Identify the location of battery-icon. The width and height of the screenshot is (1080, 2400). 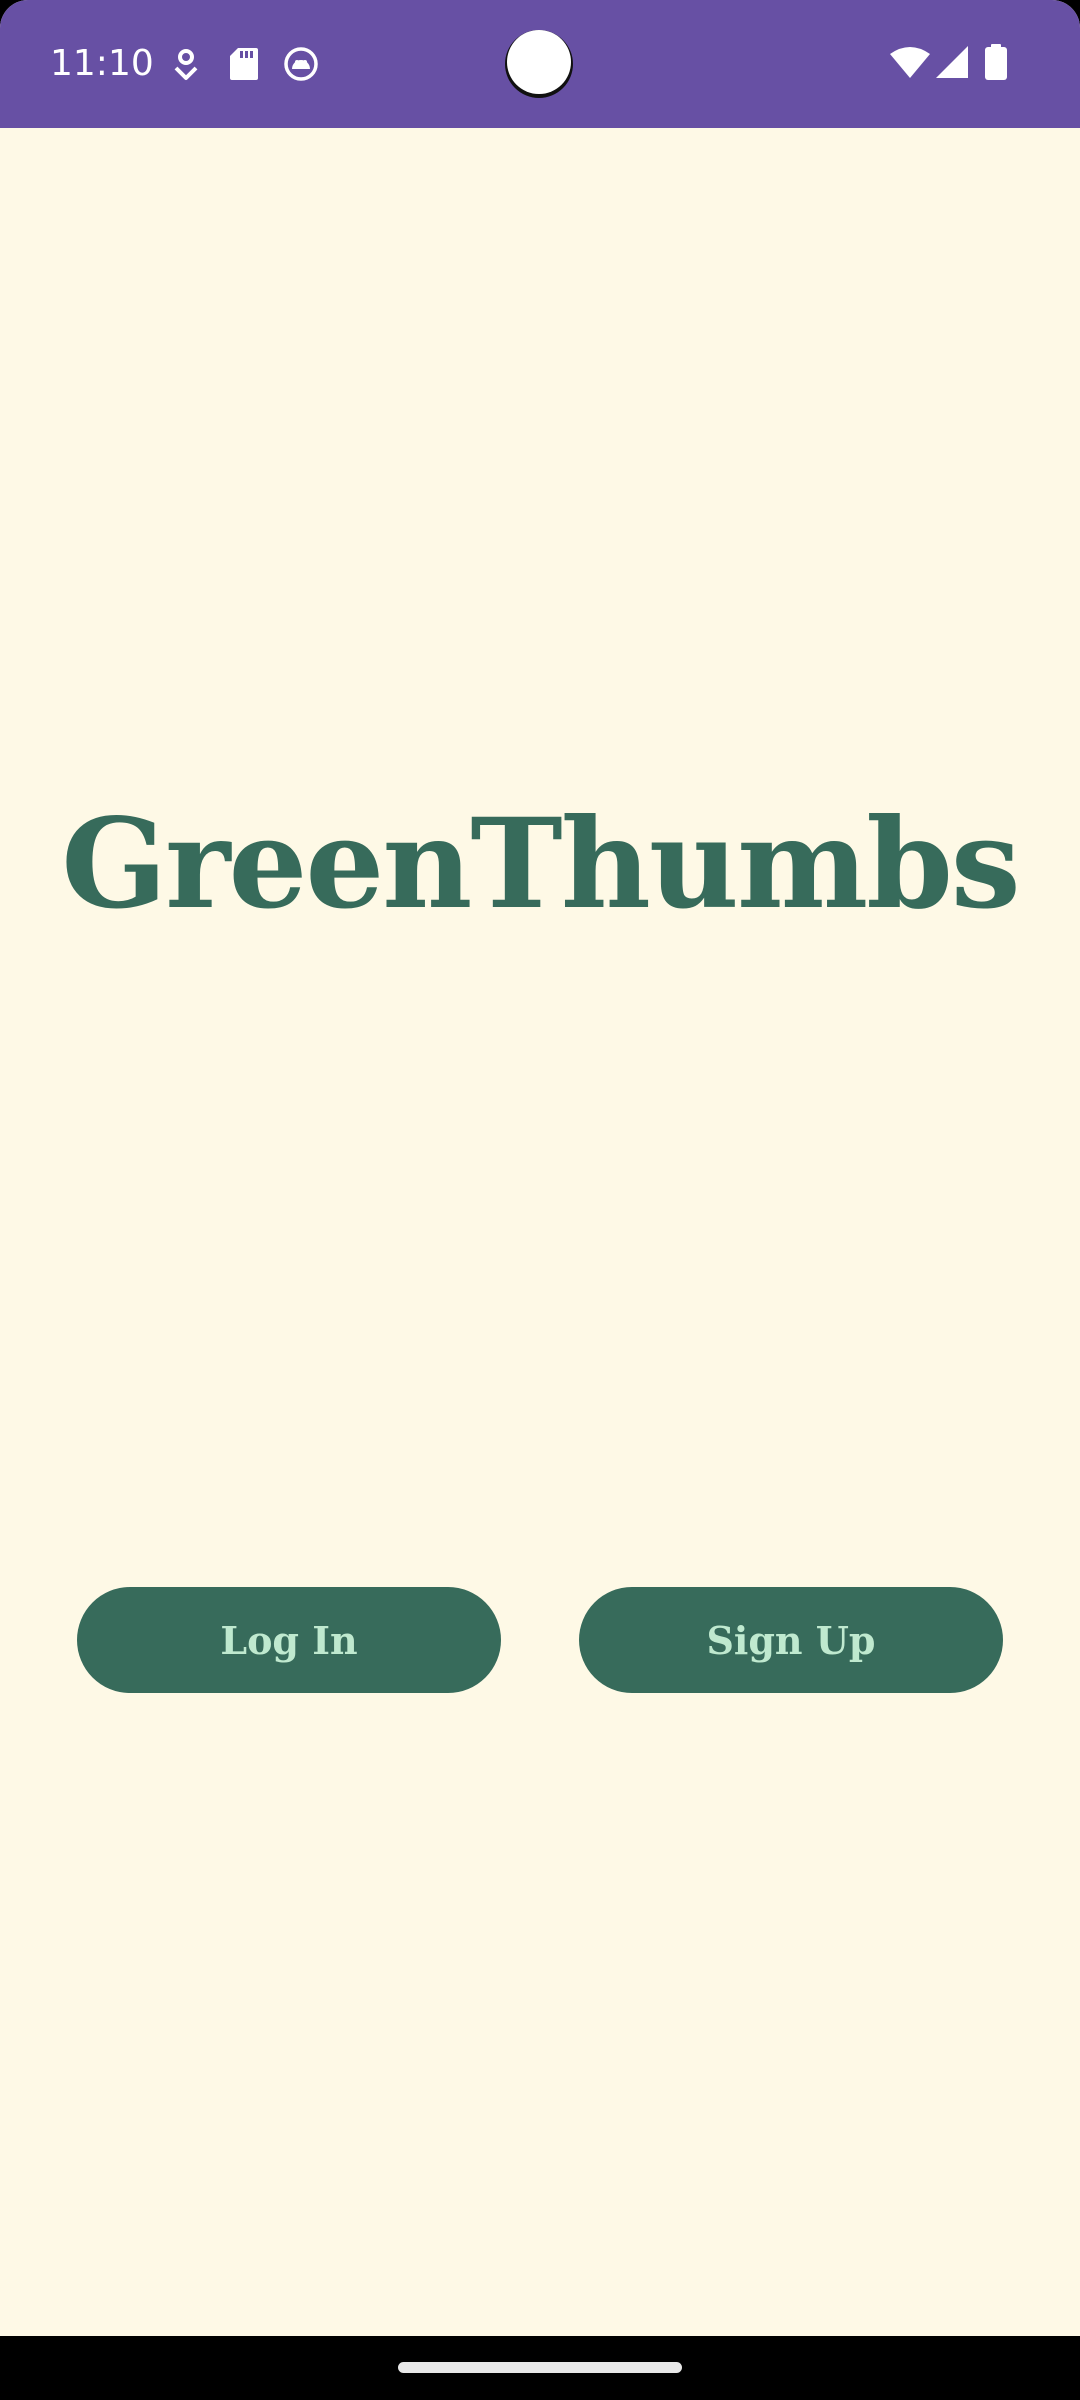
(996, 64).